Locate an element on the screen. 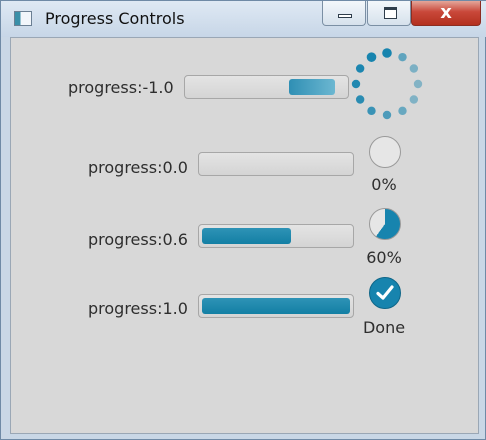 The height and width of the screenshot is (440, 486). app-icon is located at coordinates (23, 18).